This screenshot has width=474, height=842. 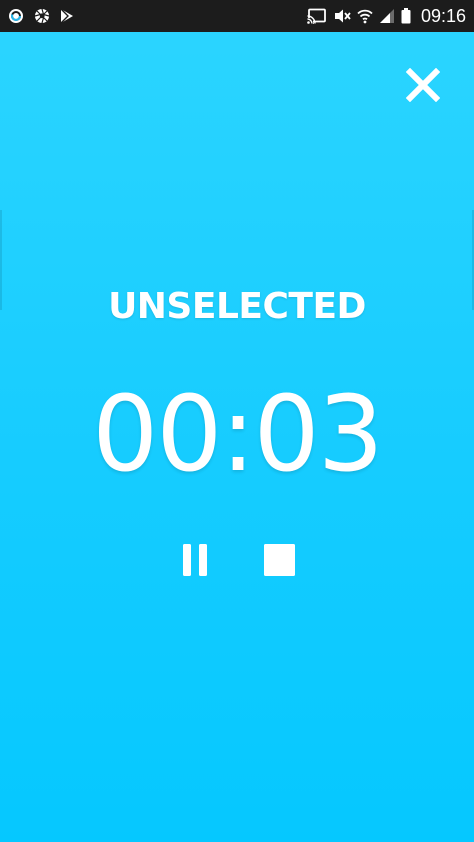 What do you see at coordinates (238, 434) in the screenshot?
I see `elapsed-time: 00:03` at bounding box center [238, 434].